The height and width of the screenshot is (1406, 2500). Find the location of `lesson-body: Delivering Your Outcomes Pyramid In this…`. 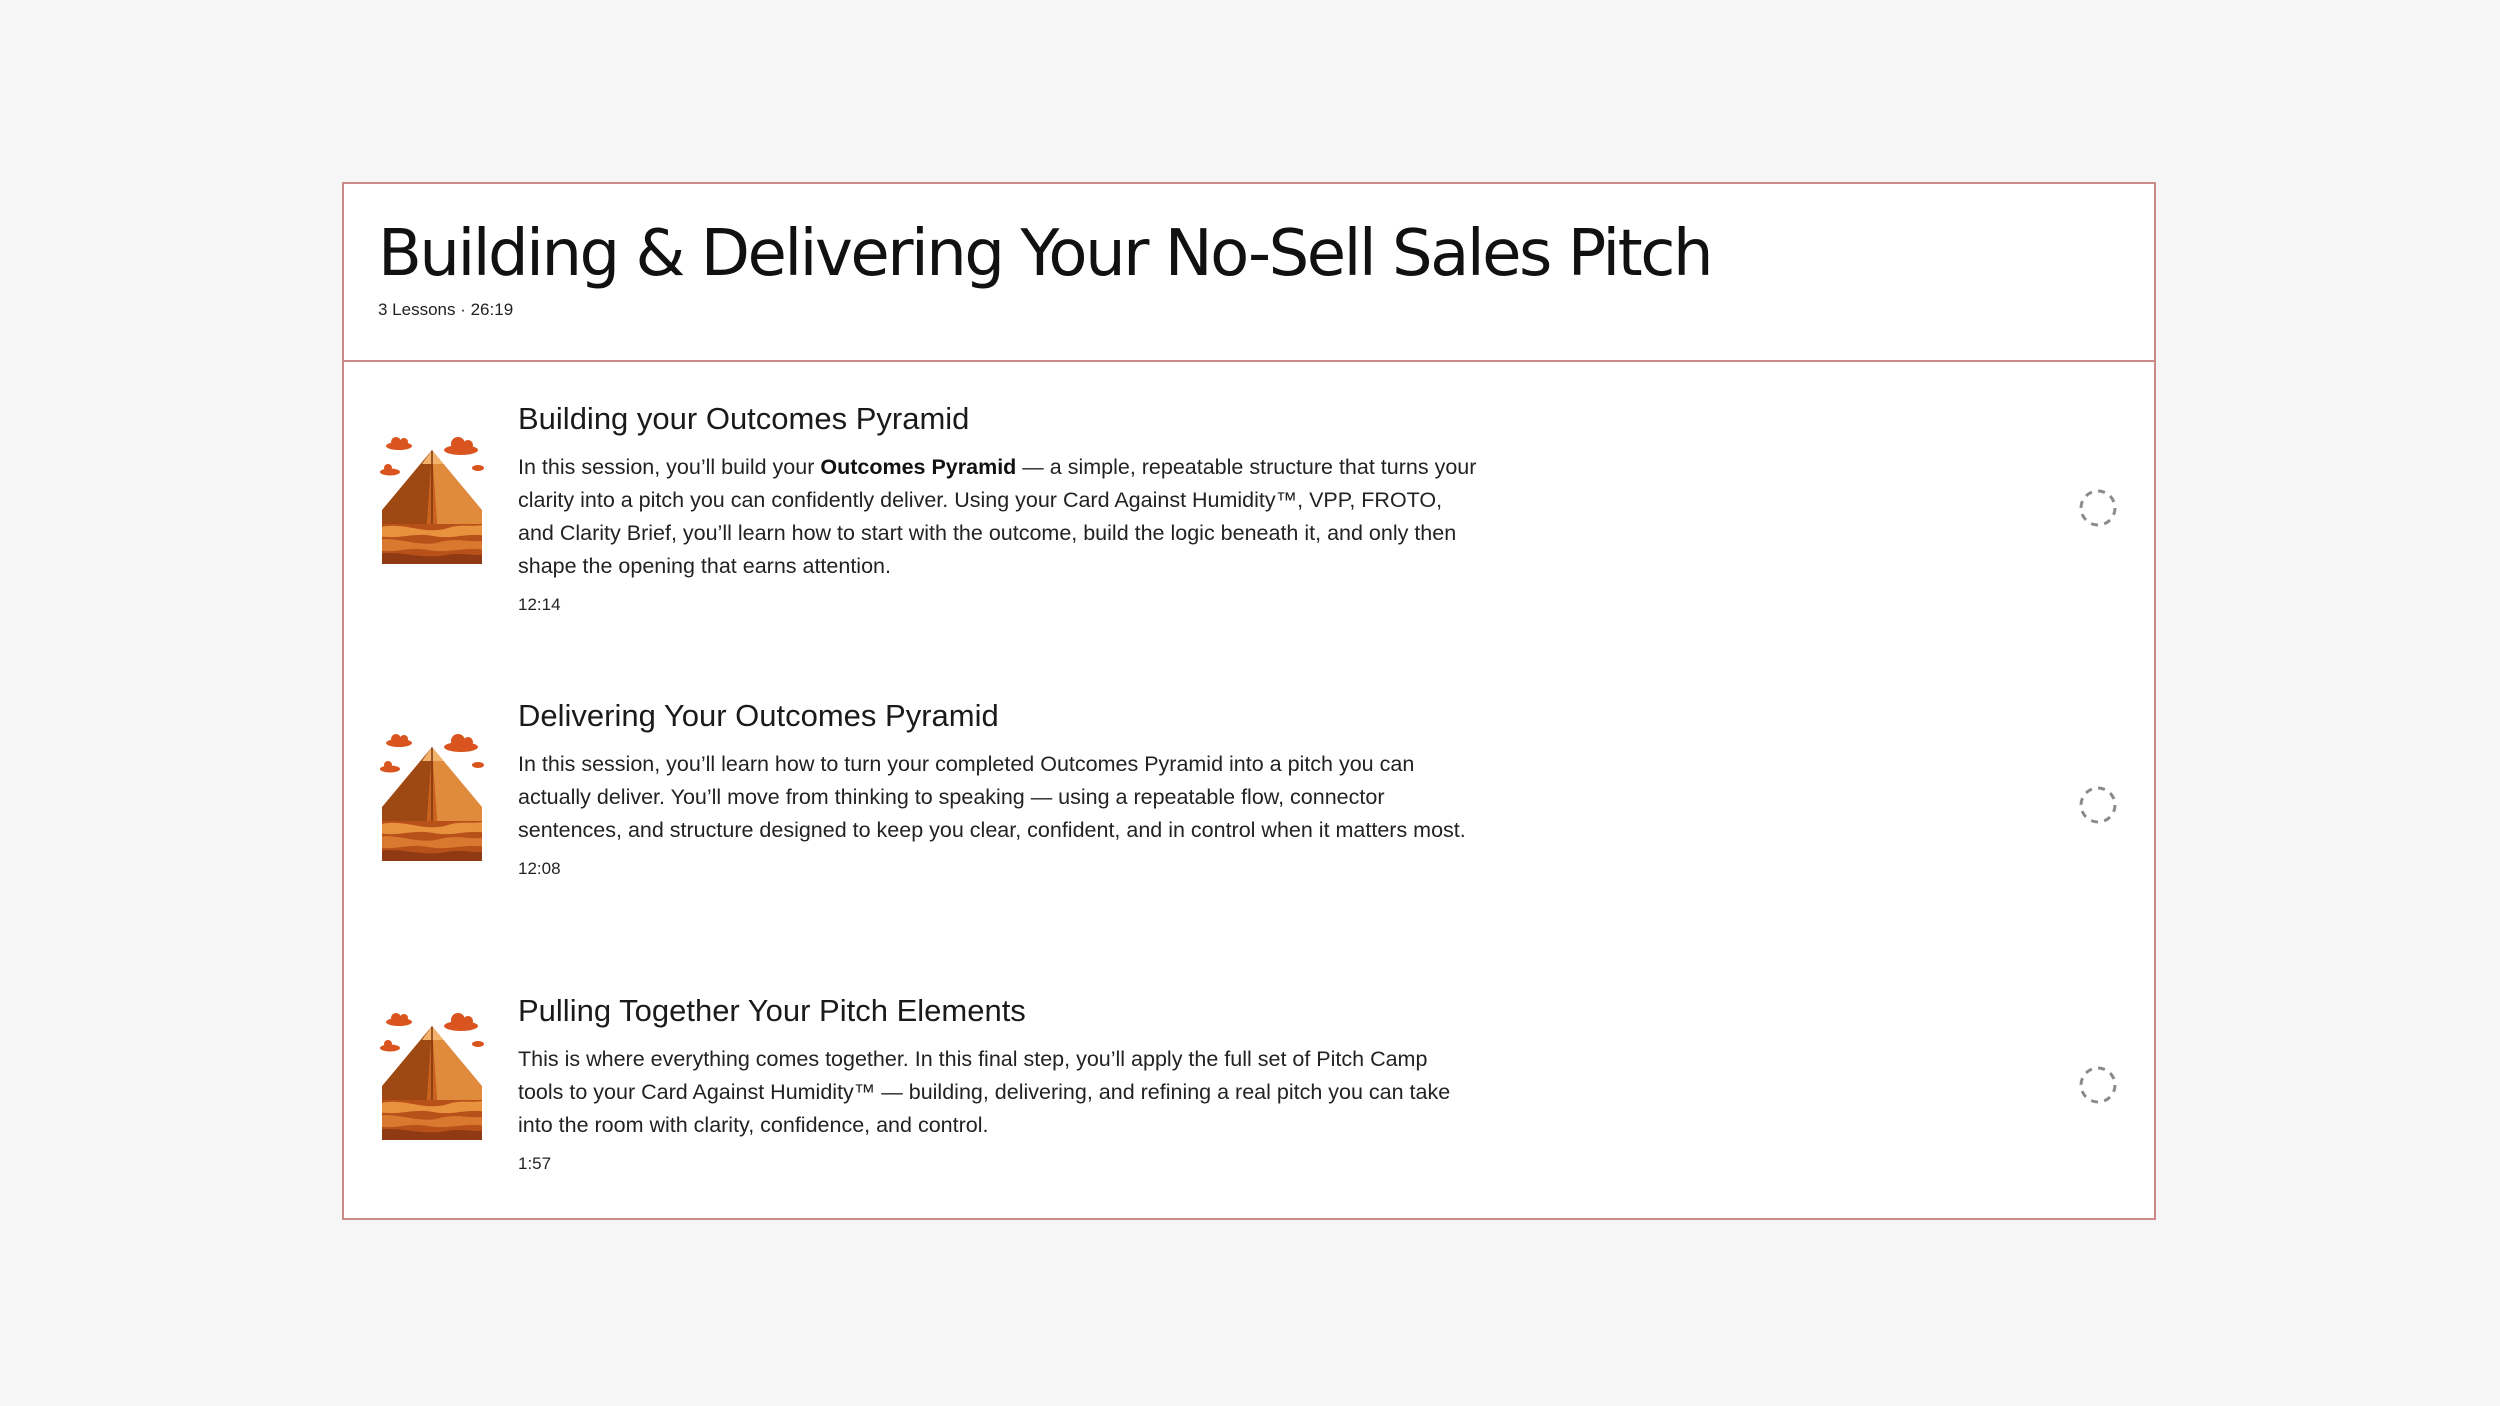

lesson-body: Delivering Your Outcomes Pyramid In this… is located at coordinates (998, 788).